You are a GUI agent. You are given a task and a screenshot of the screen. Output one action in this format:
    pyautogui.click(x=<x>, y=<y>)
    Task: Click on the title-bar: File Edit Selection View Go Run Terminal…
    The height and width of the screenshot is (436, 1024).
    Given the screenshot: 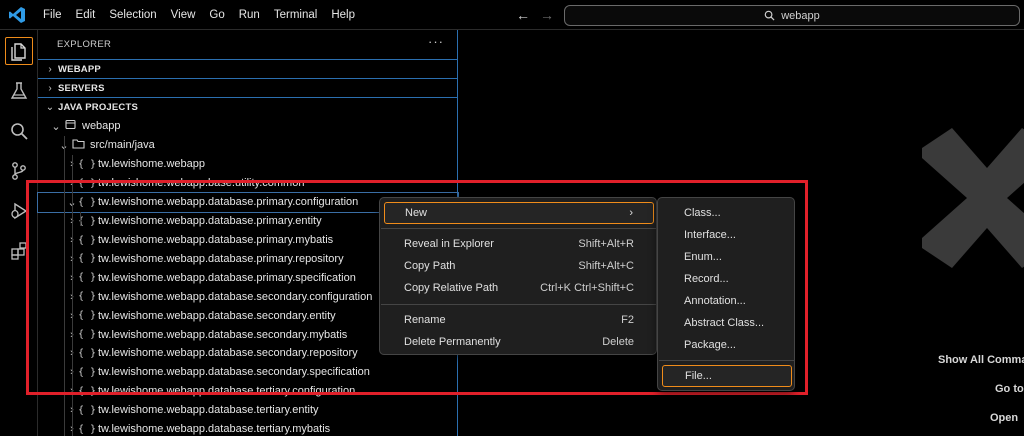 What is the action you would take?
    pyautogui.click(x=512, y=15)
    